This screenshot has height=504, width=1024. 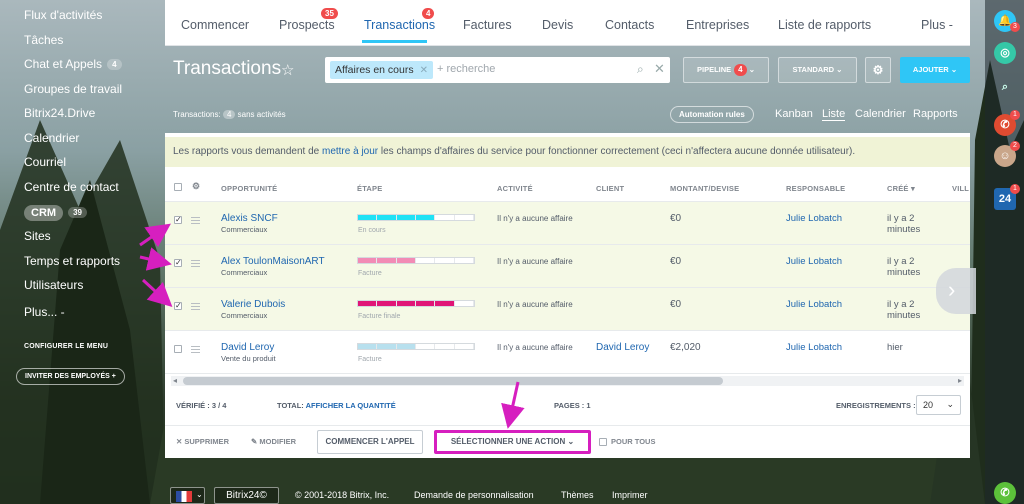 What do you see at coordinates (178, 187) in the screenshot?
I see `select-all-checkbox` at bounding box center [178, 187].